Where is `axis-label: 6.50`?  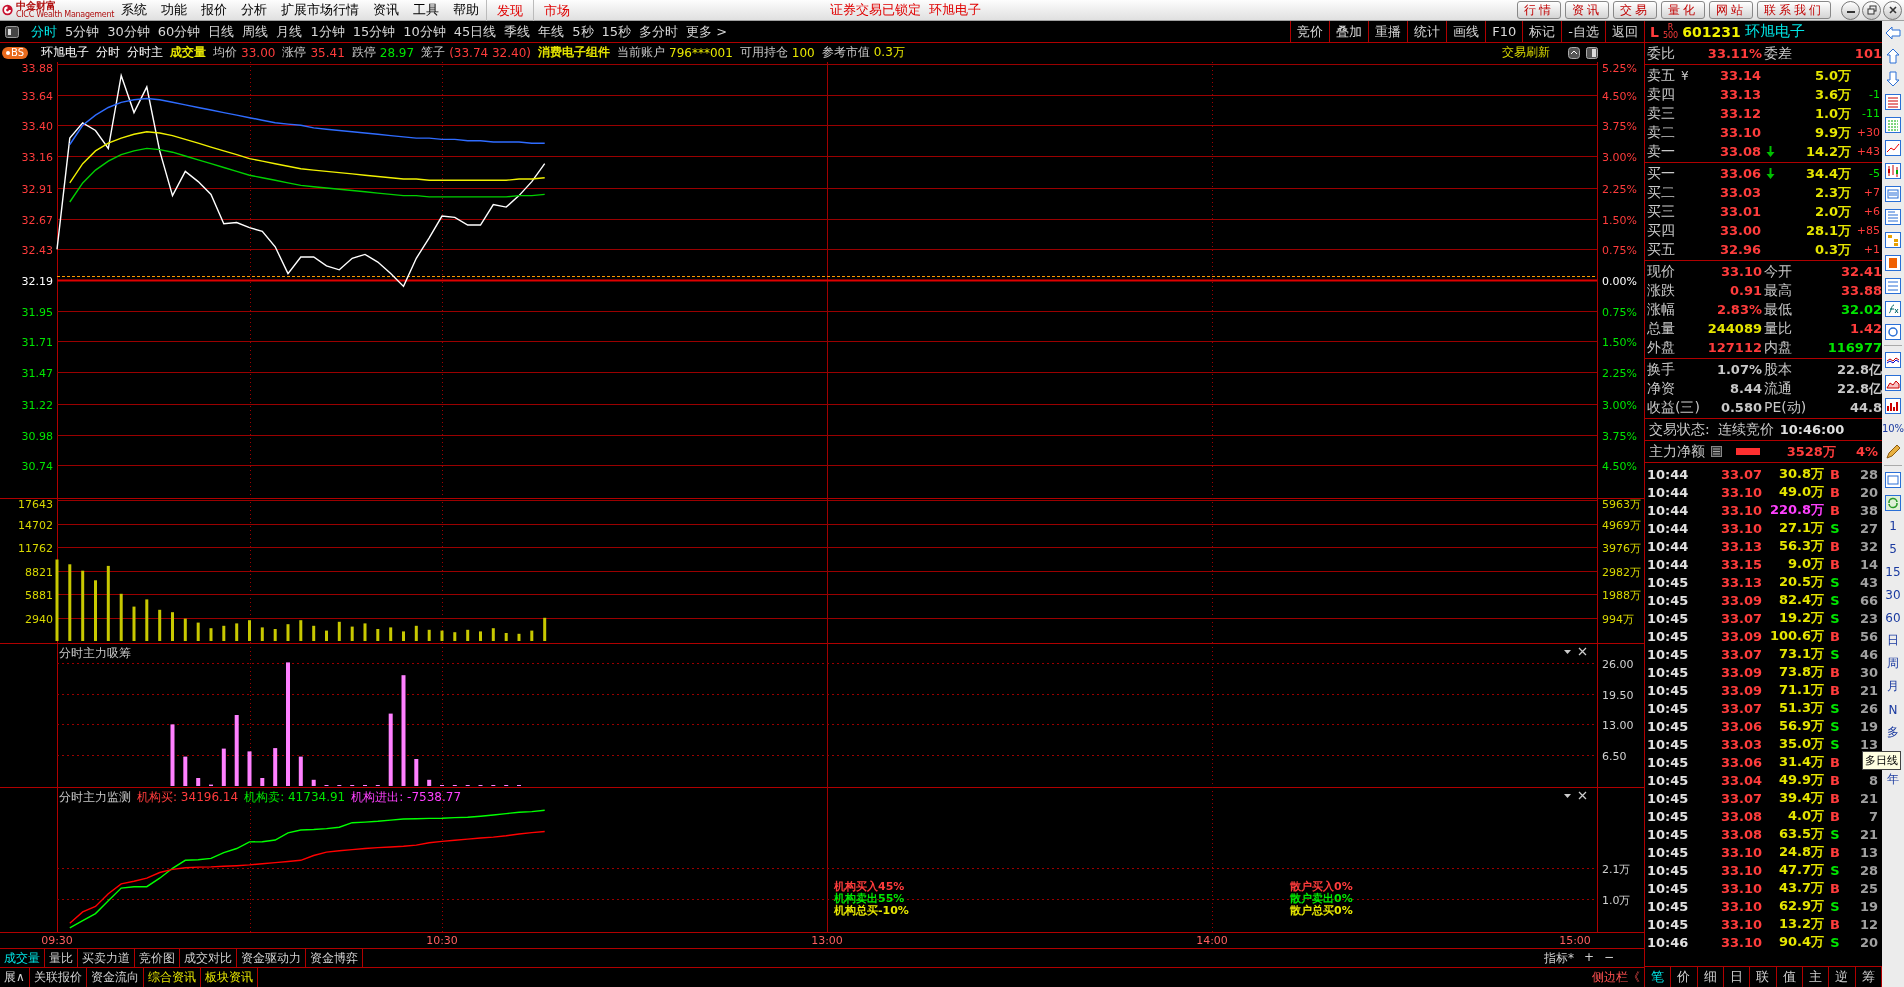 axis-label: 6.50 is located at coordinates (1614, 756).